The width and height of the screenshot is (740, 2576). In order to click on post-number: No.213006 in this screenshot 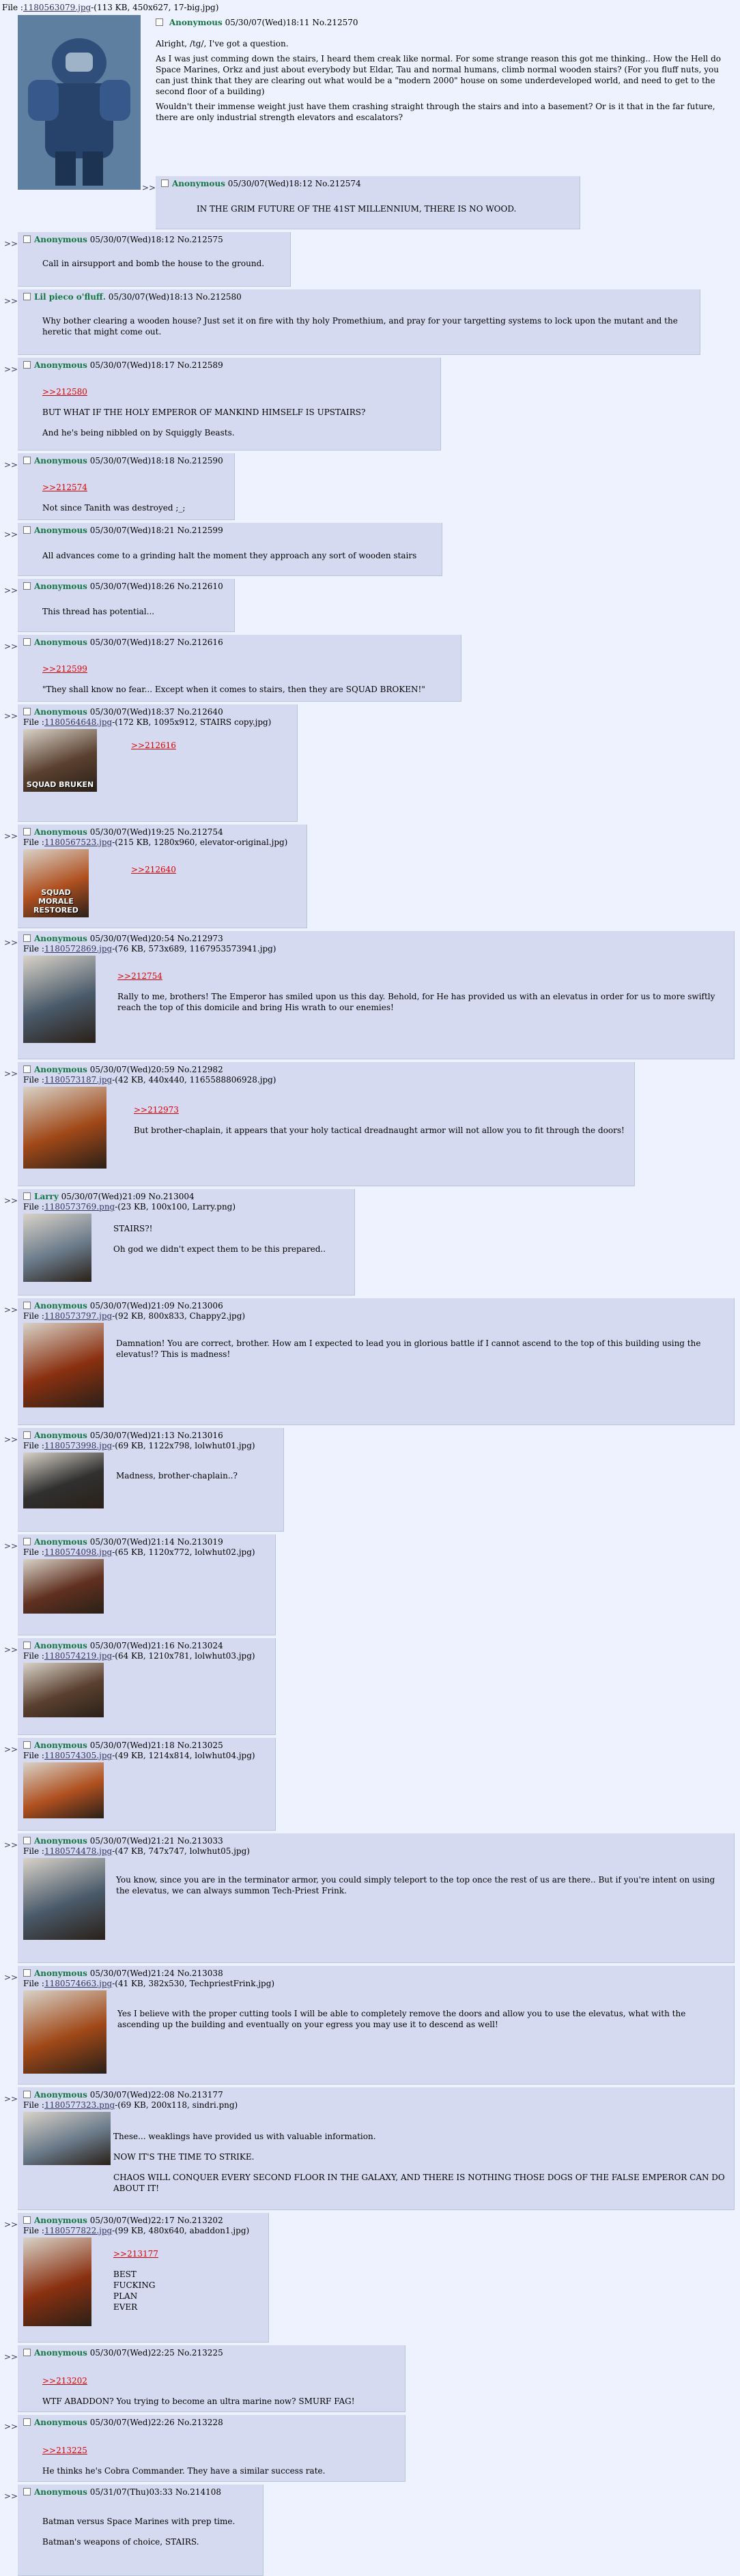, I will do `click(200, 1306)`.